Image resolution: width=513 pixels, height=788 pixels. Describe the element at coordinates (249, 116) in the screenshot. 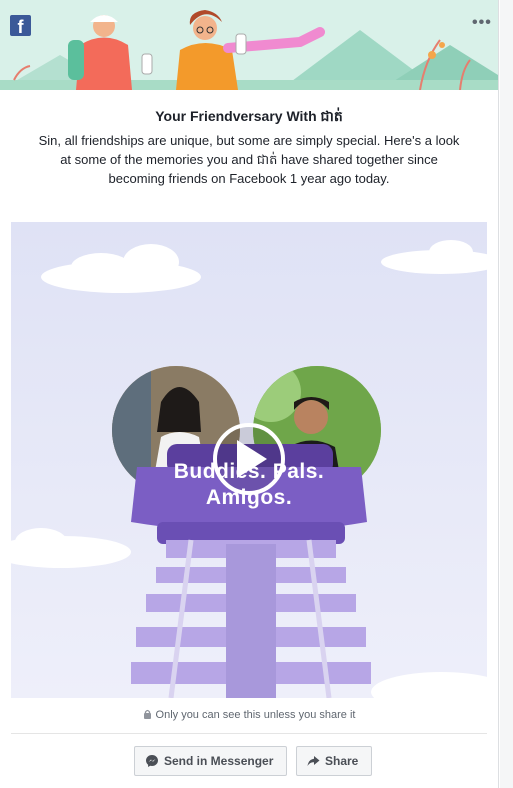

I see `post-title: Your Friendversary With ជាត់` at that location.